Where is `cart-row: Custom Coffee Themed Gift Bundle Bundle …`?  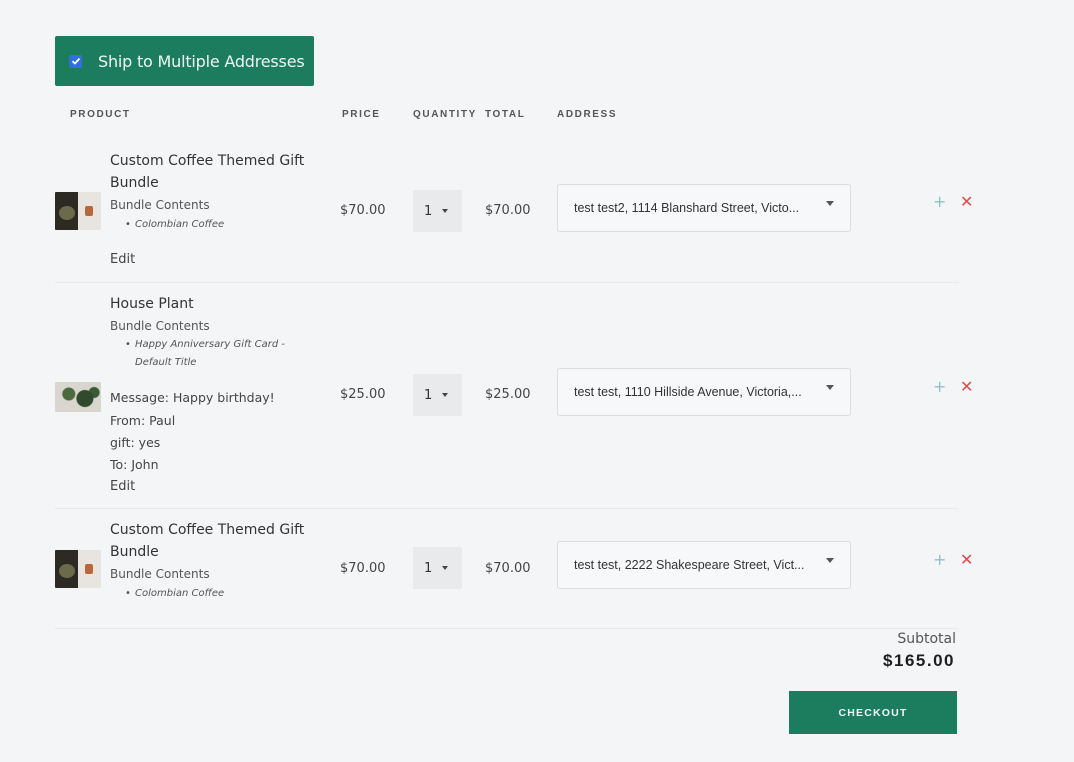 cart-row: Custom Coffee Themed Gift Bundle Bundle … is located at coordinates (514, 570).